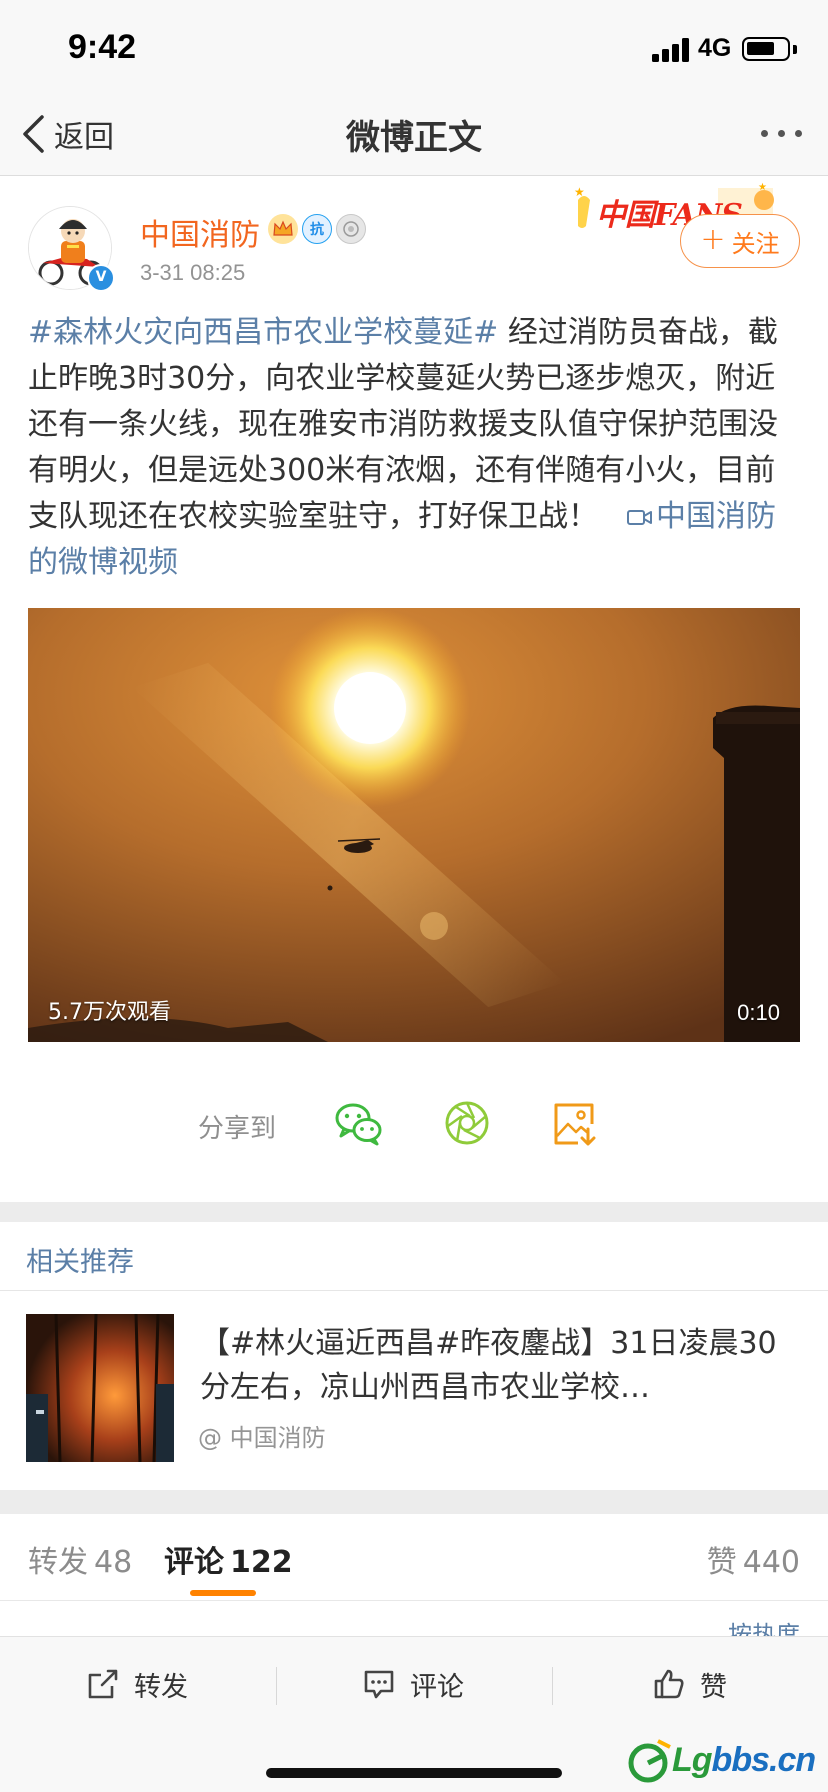 This screenshot has height=1792, width=828. What do you see at coordinates (414, 1773) in the screenshot?
I see `home-indicator` at bounding box center [414, 1773].